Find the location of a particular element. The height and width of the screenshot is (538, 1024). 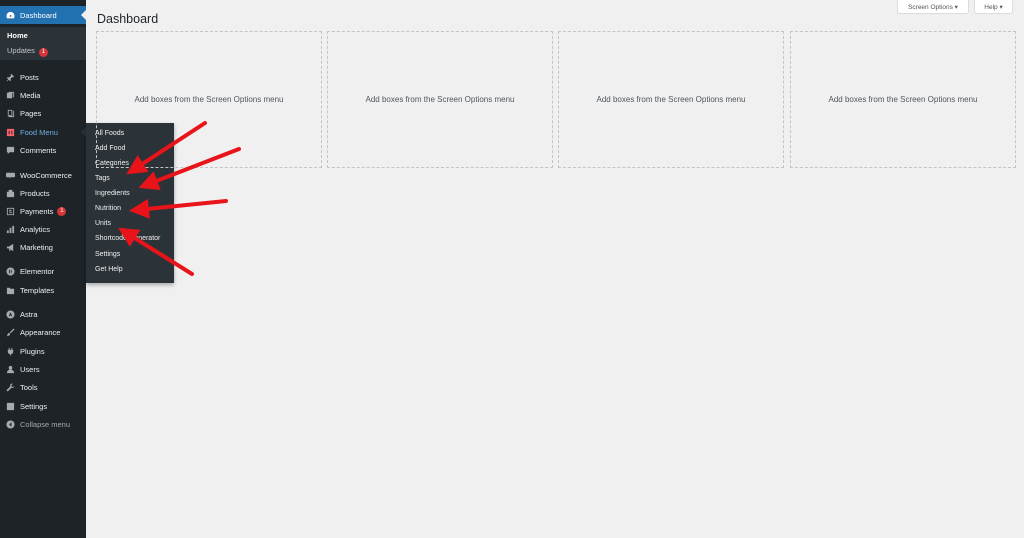

sidebar-label: Users is located at coordinates (30, 369).